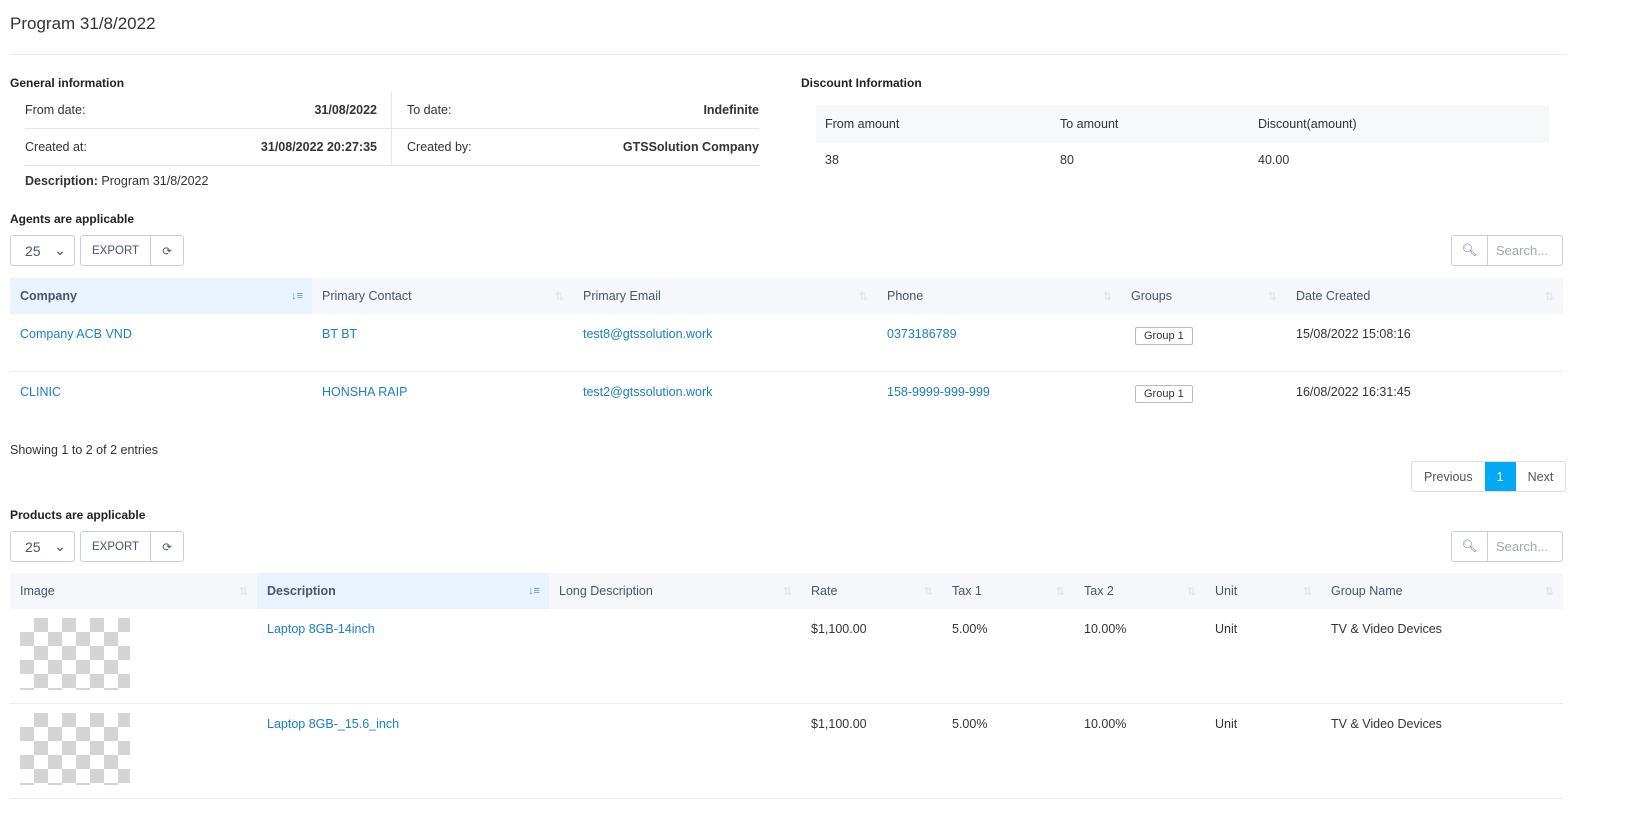 This screenshot has height=819, width=1647. I want to click on group-badge: Group 1, so click(1164, 393).